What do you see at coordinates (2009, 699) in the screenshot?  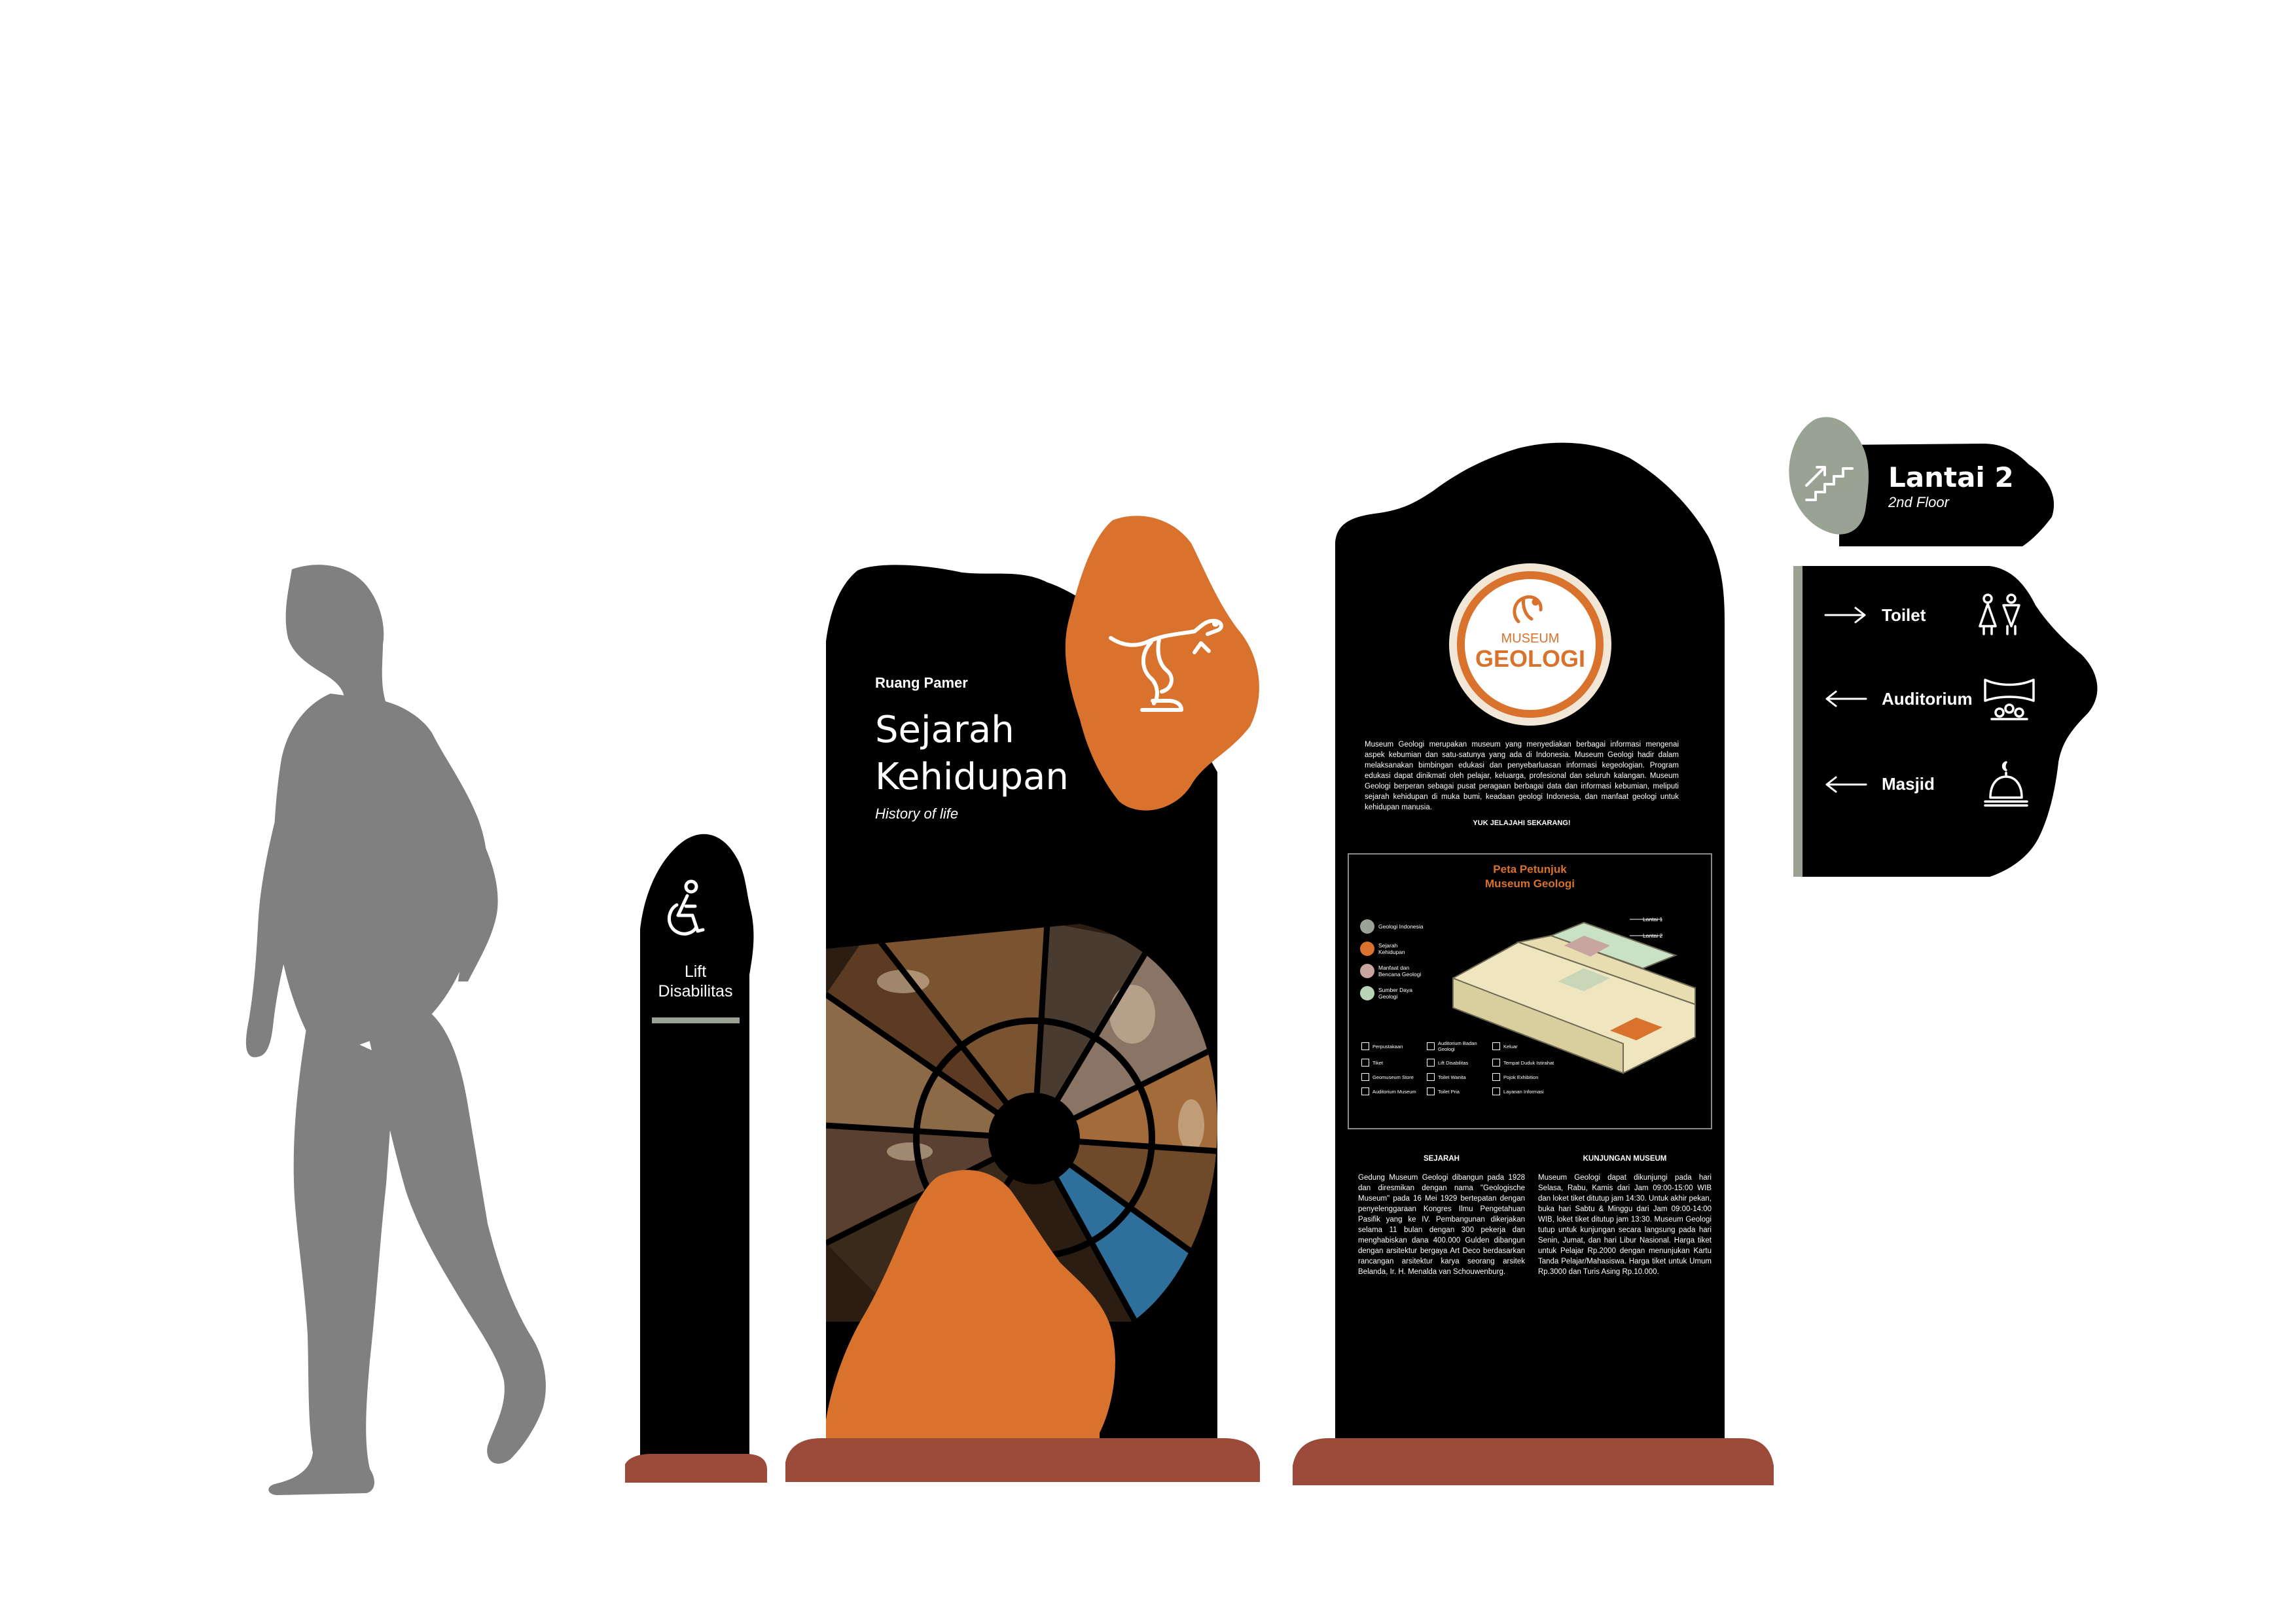 I see `auditorium-icon` at bounding box center [2009, 699].